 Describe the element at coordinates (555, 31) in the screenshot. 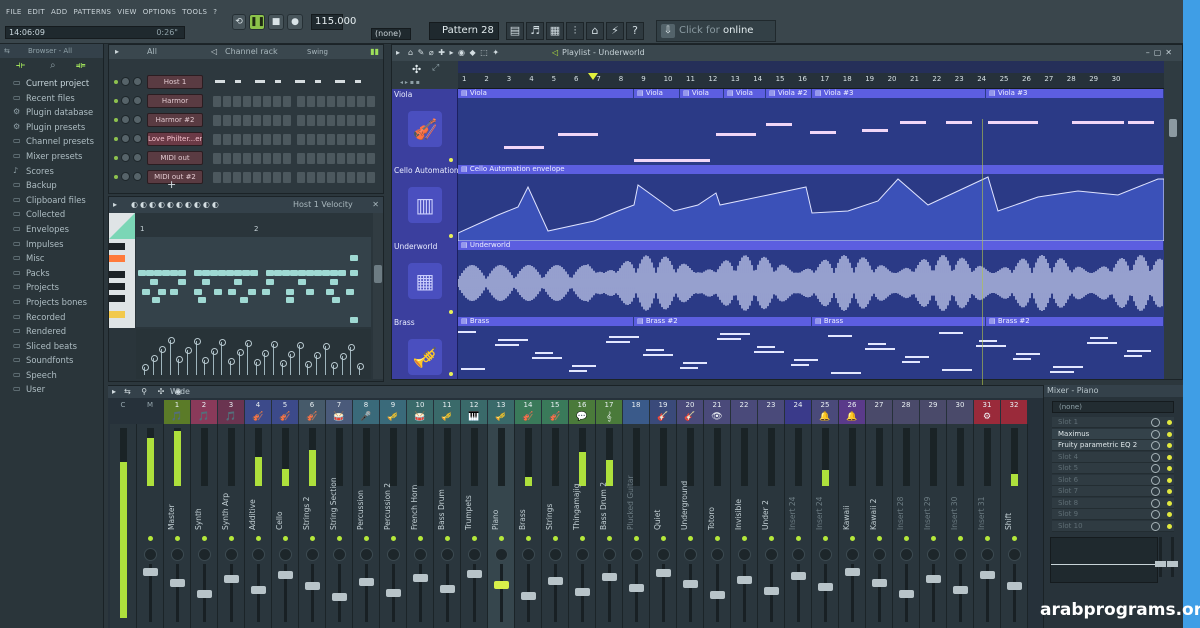

I see `channel-rack-icon: ▦` at that location.